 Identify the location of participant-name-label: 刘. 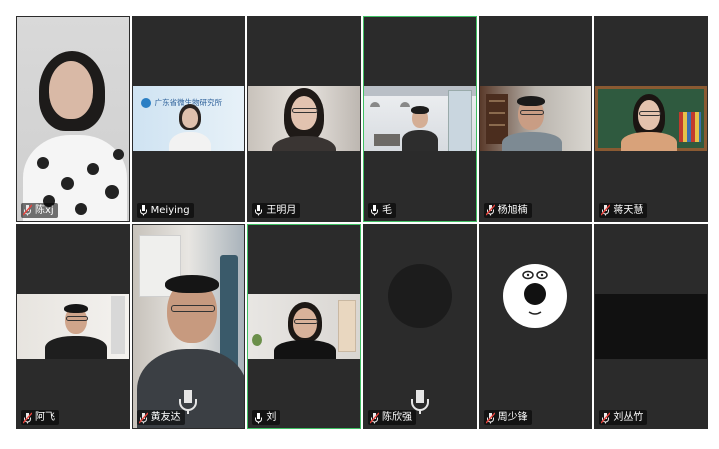
(266, 417).